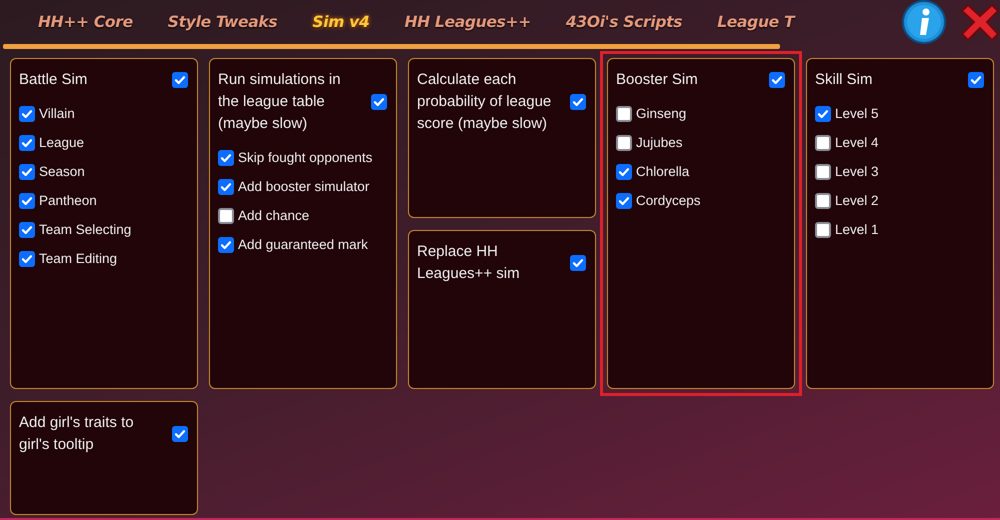 This screenshot has height=520, width=1000. What do you see at coordinates (57, 113) in the screenshot?
I see `option-label: Villain` at bounding box center [57, 113].